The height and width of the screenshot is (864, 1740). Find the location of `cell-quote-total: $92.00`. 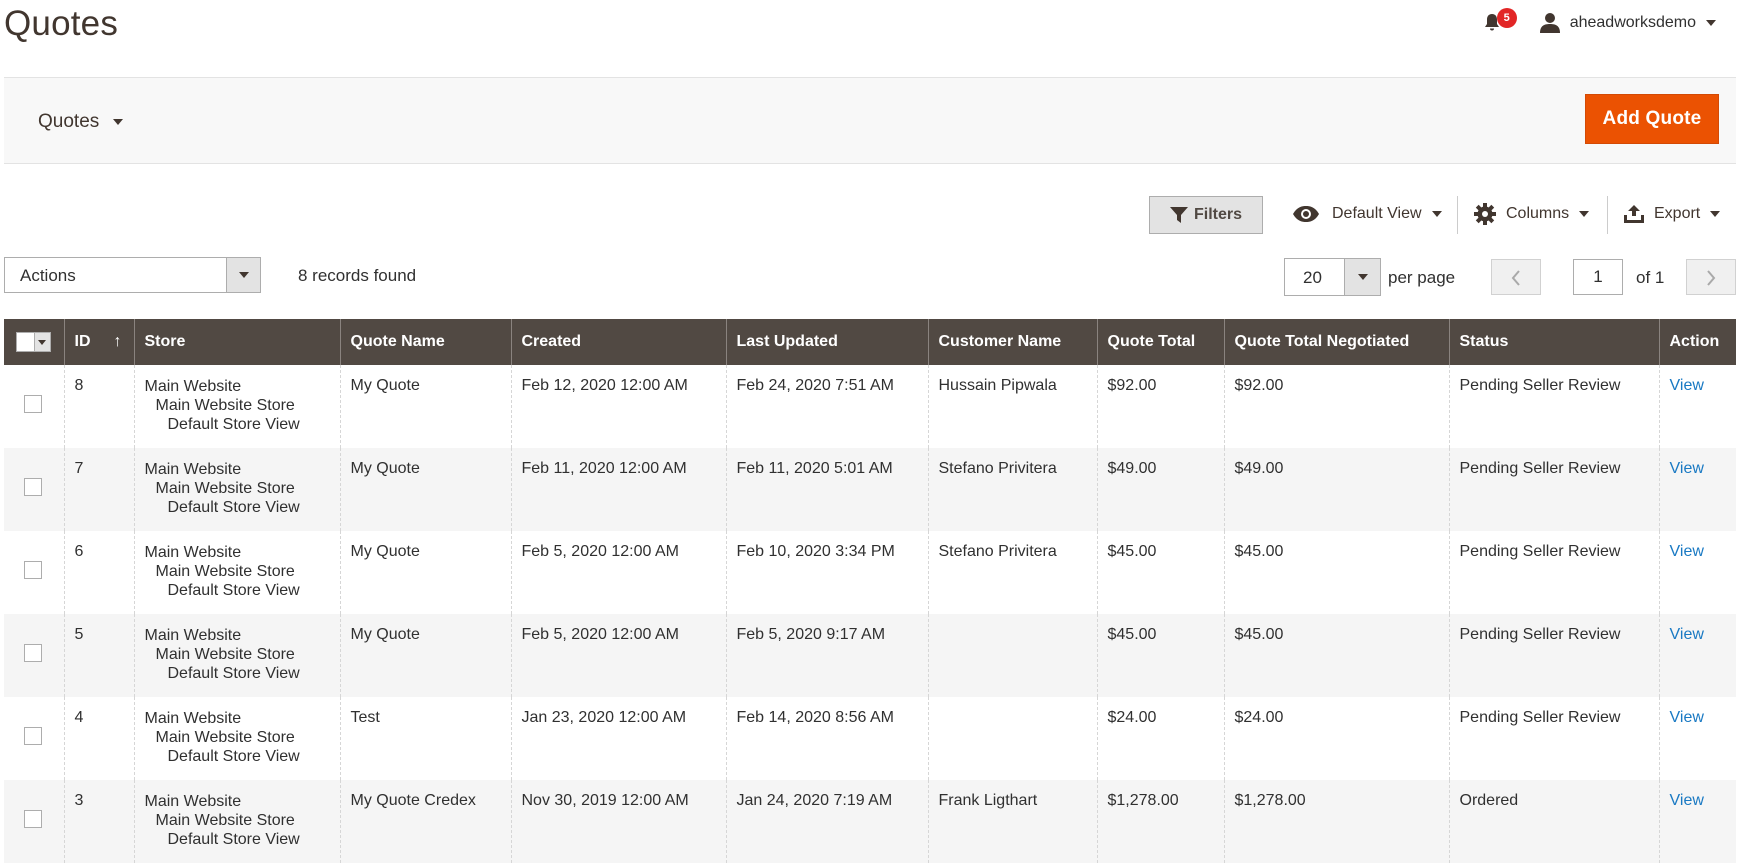

cell-quote-total: $92.00 is located at coordinates (1160, 406).